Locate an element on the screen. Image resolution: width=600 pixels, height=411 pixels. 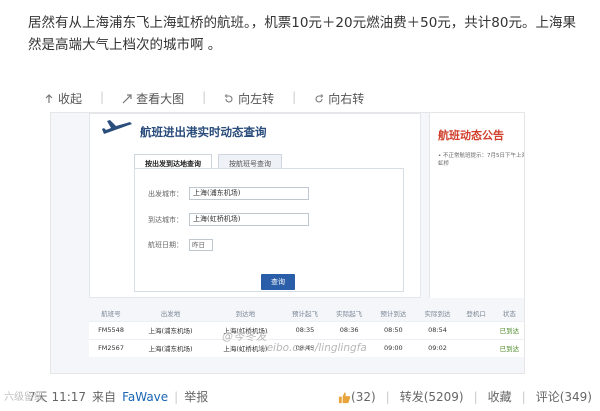
arrow-up-icon is located at coordinates (49, 98).